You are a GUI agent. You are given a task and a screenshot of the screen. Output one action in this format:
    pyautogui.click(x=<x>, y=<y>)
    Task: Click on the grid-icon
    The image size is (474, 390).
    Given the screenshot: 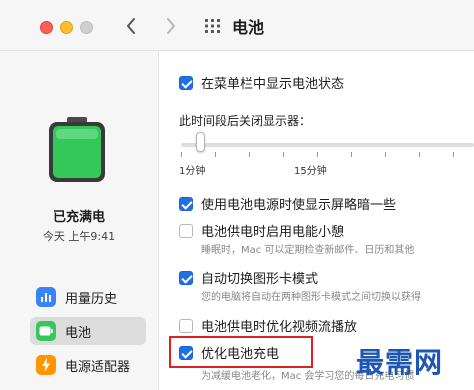 What is the action you would take?
    pyautogui.click(x=212, y=26)
    